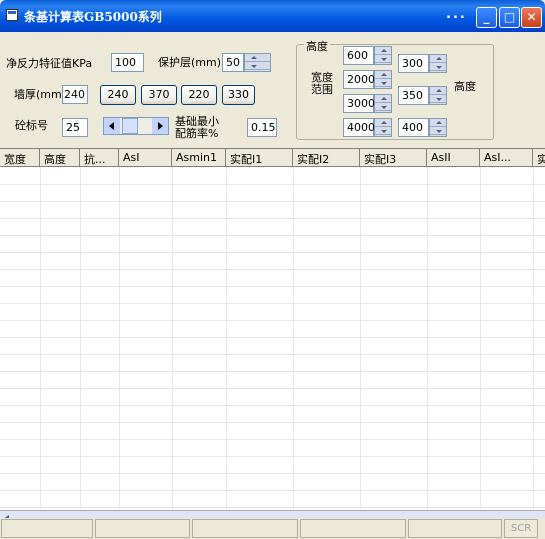 The height and width of the screenshot is (539, 545). I want to click on wall-370-button: 370, so click(159, 95).